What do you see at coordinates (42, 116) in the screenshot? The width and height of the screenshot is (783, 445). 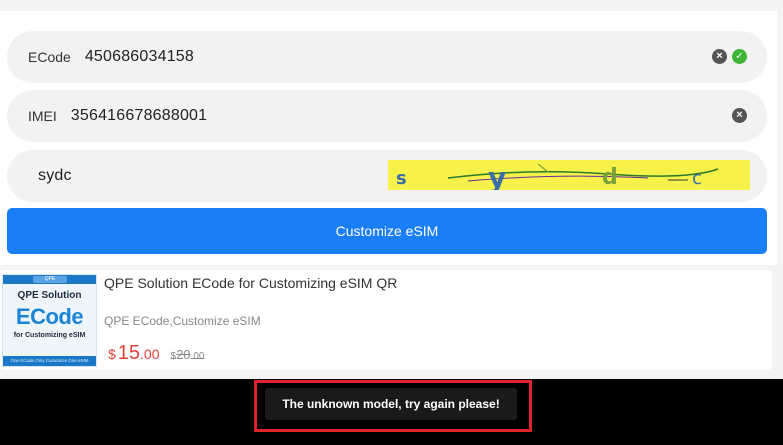 I see `imei-label: IMEI` at bounding box center [42, 116].